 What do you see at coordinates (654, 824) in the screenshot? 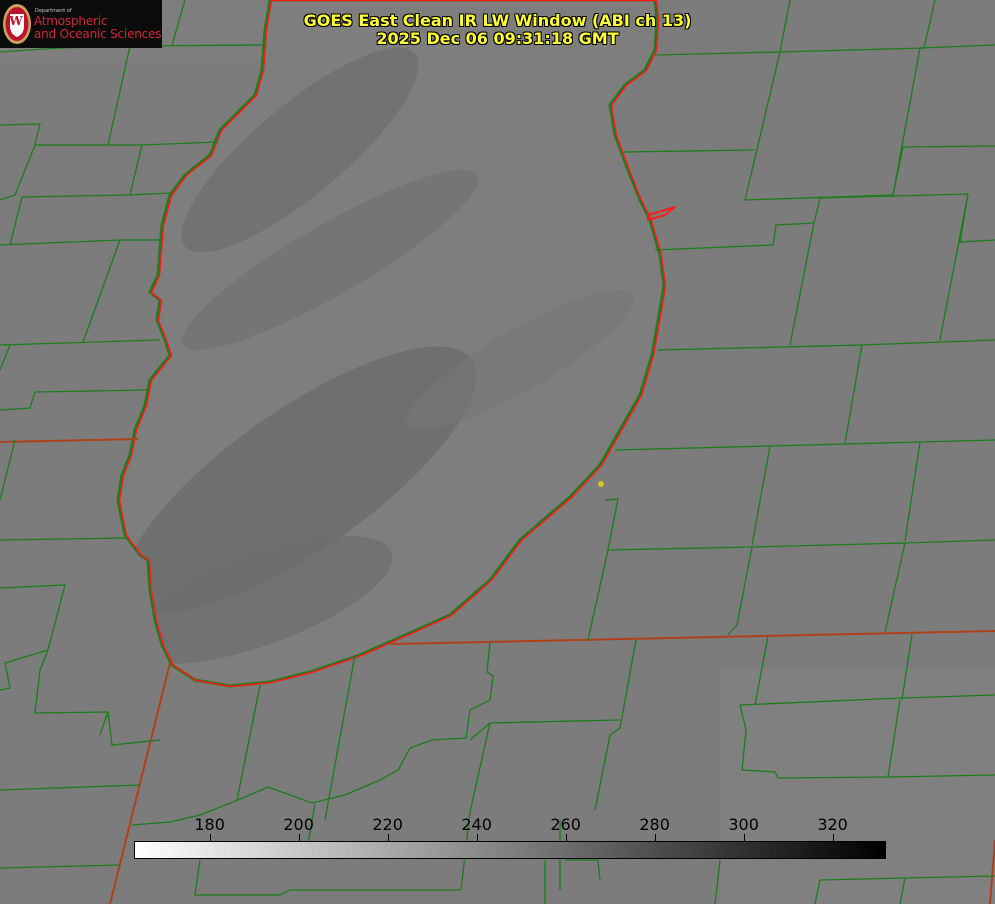
I see `colorbar-tick-label: 280` at bounding box center [654, 824].